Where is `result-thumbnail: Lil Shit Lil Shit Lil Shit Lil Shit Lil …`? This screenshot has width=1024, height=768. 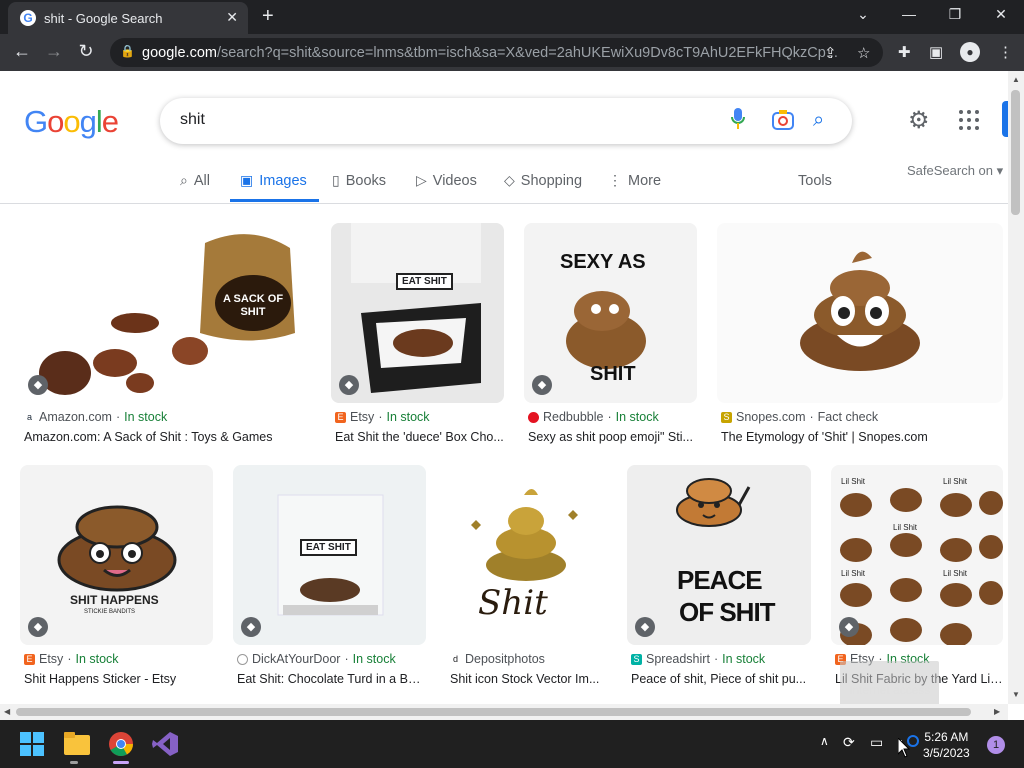 result-thumbnail: Lil Shit Lil Shit Lil Shit Lil Shit Lil … is located at coordinates (917, 555).